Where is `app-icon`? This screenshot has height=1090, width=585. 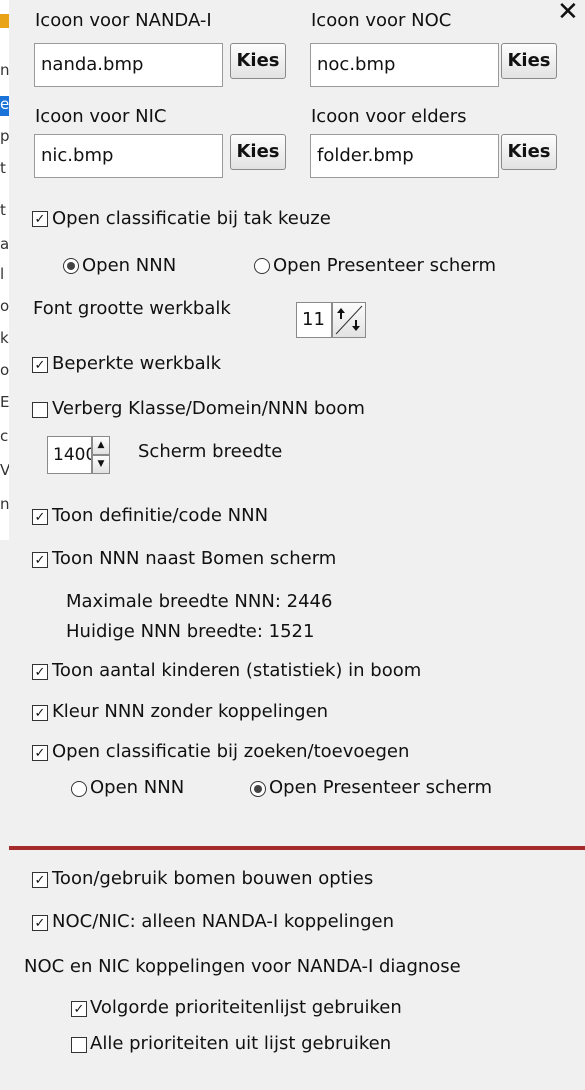 app-icon is located at coordinates (4, 21).